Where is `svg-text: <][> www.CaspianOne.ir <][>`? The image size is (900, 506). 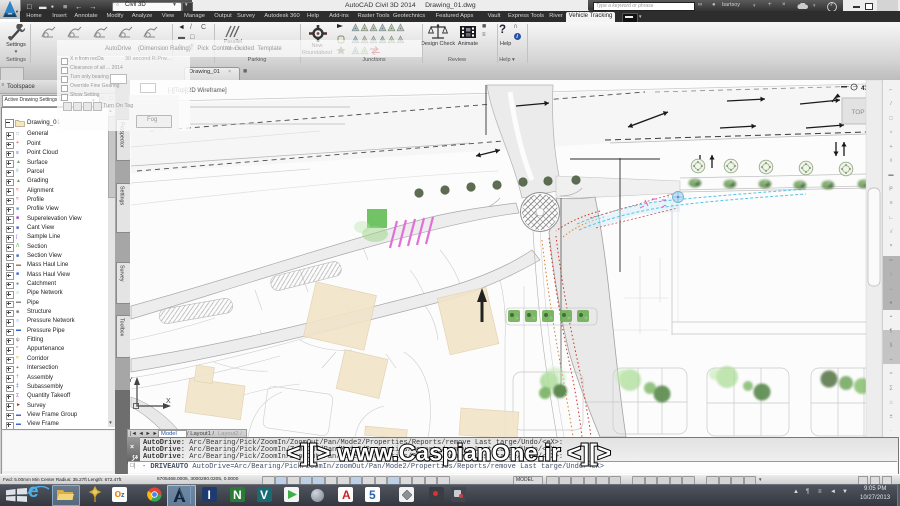 svg-text: <][> www.CaspianOne.ir <][> is located at coordinates (449, 453).